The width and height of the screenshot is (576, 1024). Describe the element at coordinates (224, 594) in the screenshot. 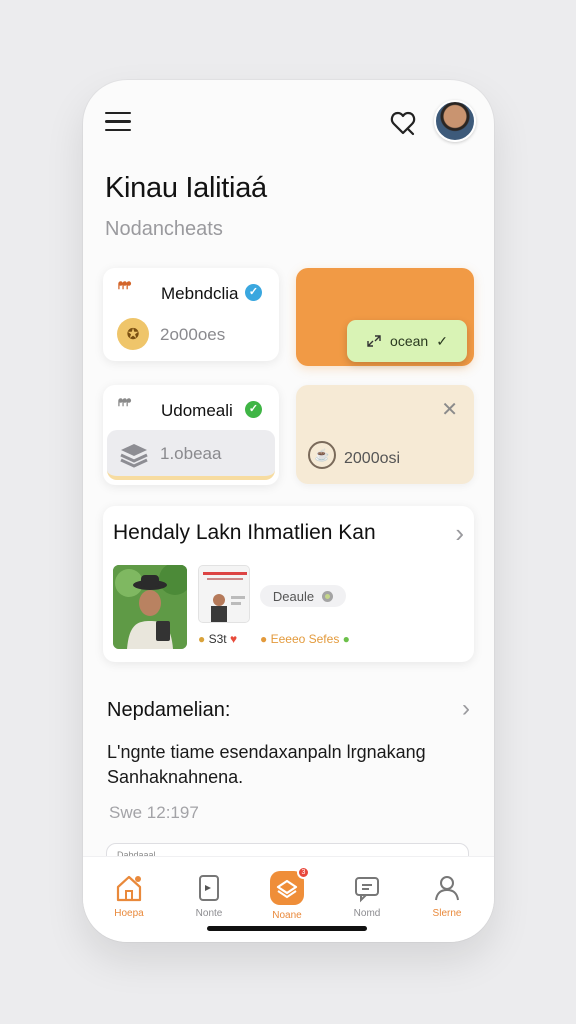

I see `poster-thumbnail` at that location.